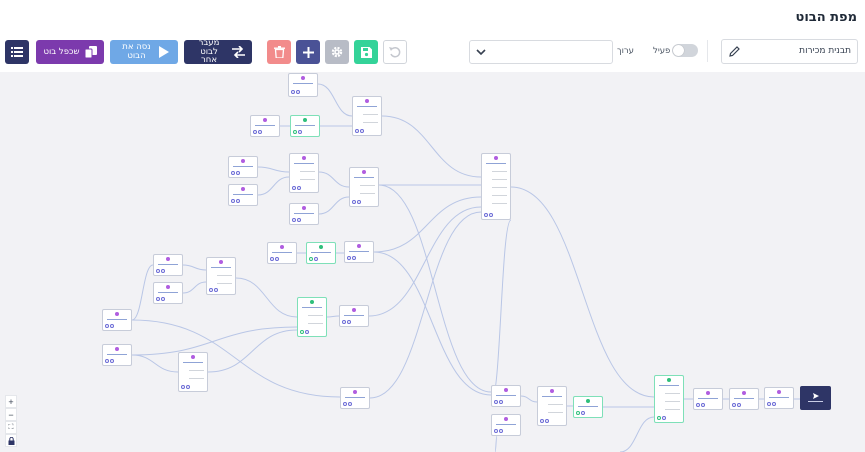 The height and width of the screenshot is (452, 865). Describe the element at coordinates (11, 427) in the screenshot. I see `fit-view-button: ⛶` at that location.